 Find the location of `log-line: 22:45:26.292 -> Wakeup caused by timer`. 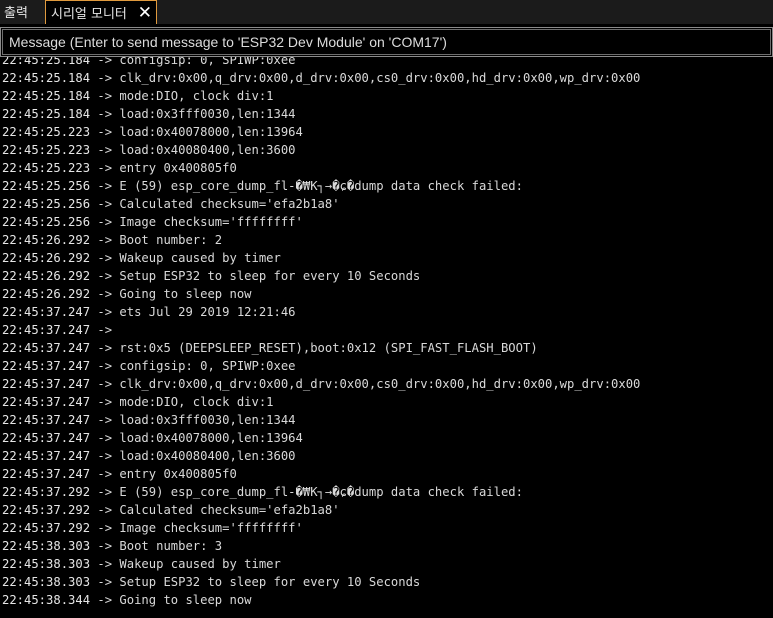

log-line: 22:45:26.292 -> Wakeup caused by timer is located at coordinates (387, 258).